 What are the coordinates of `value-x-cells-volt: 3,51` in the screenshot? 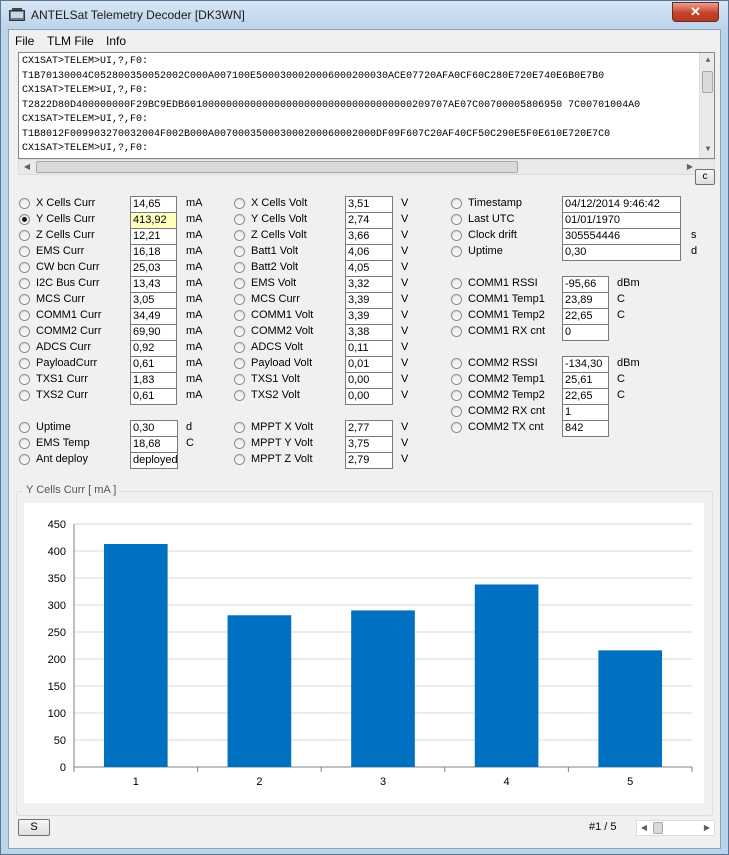 It's located at (369, 204).